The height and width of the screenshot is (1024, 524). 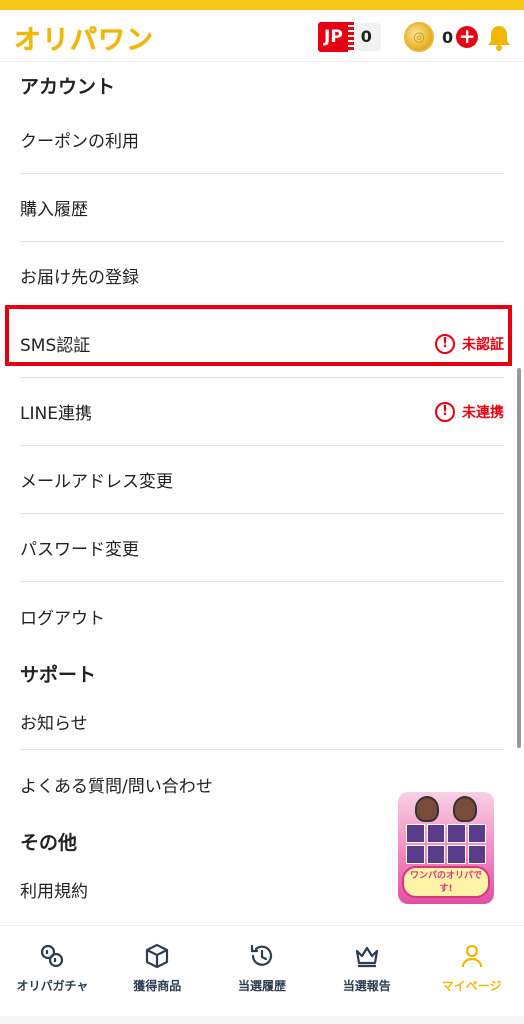 I want to click on top-accent-bar, so click(x=262, y=5).